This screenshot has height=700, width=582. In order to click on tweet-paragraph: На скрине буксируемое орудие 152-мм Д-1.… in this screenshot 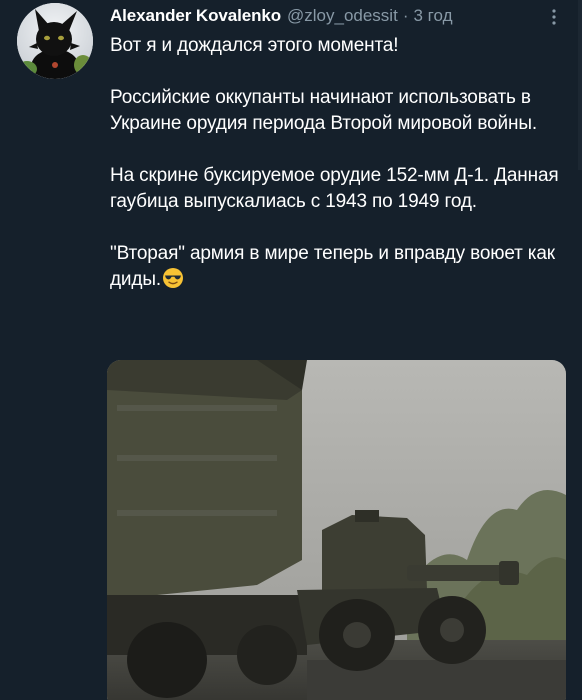, I will do `click(334, 188)`.